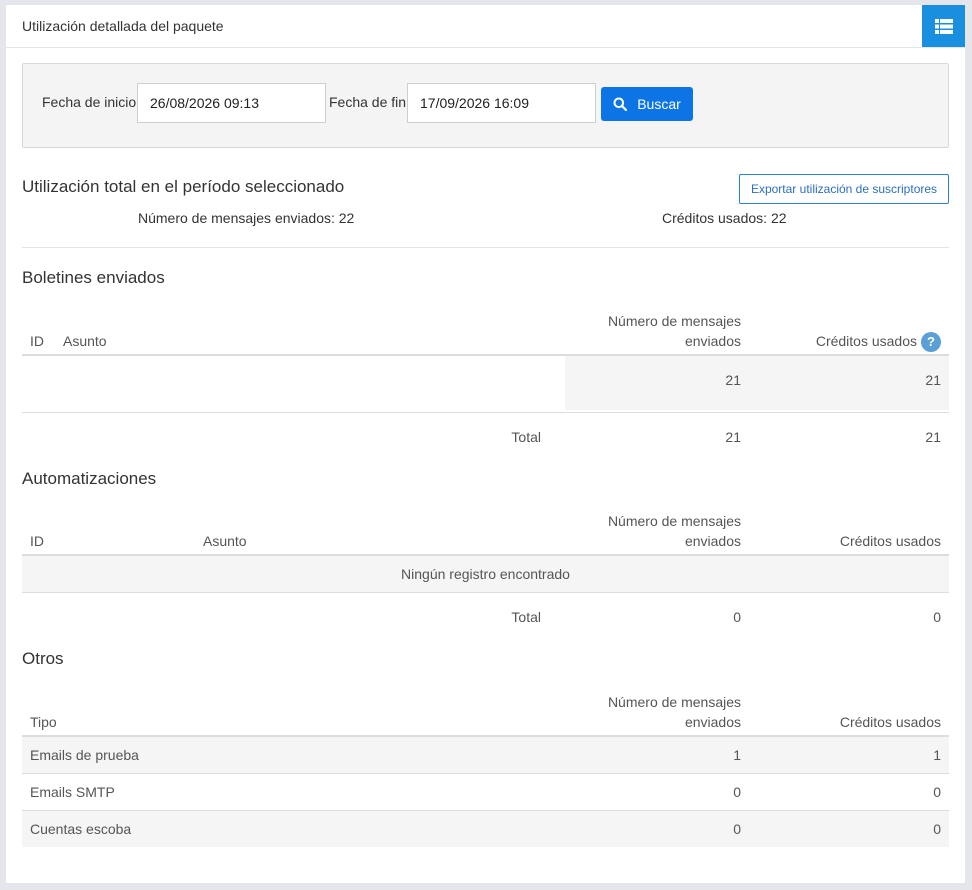 The height and width of the screenshot is (890, 972). I want to click on automations-col-credits: Créditos usados, so click(846, 541).